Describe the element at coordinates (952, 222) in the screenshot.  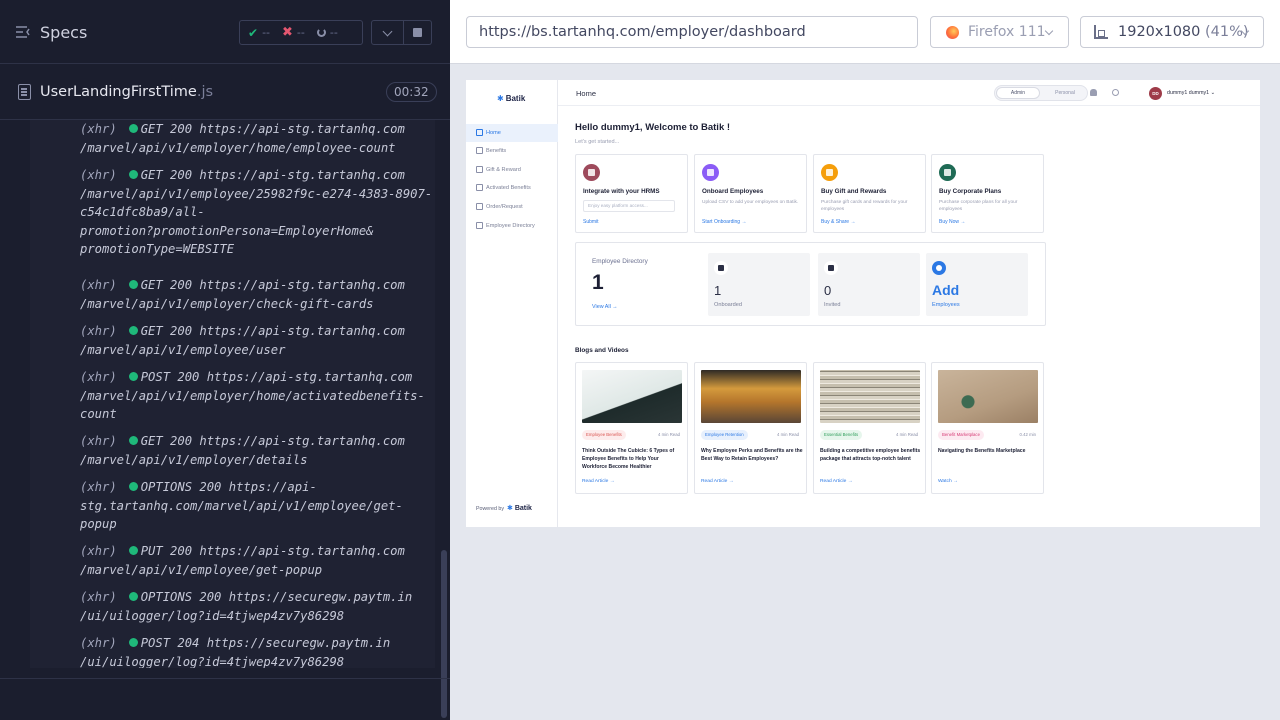
I see `card-link: Buy Now →` at that location.